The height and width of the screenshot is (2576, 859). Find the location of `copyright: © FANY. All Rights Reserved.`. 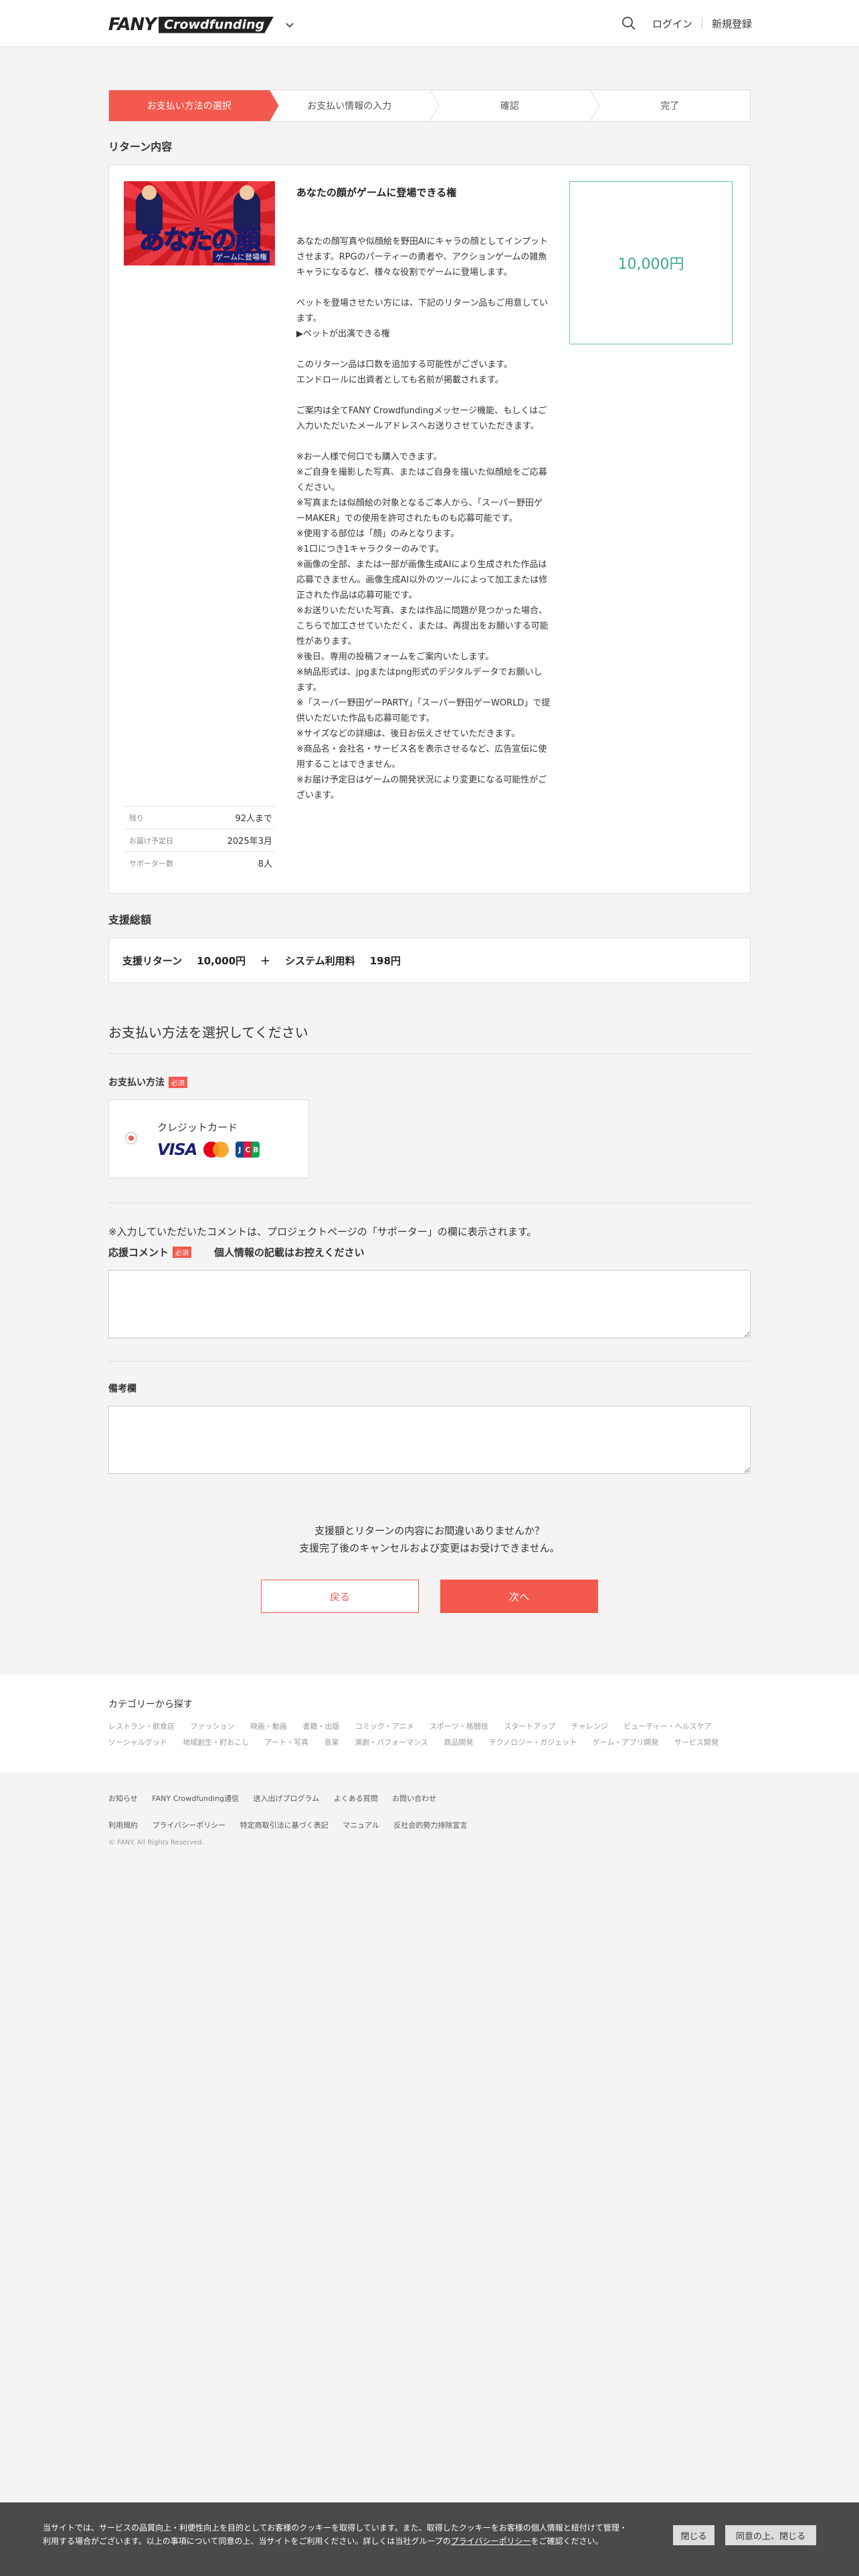

copyright: © FANY. All Rights Reserved. is located at coordinates (156, 1842).